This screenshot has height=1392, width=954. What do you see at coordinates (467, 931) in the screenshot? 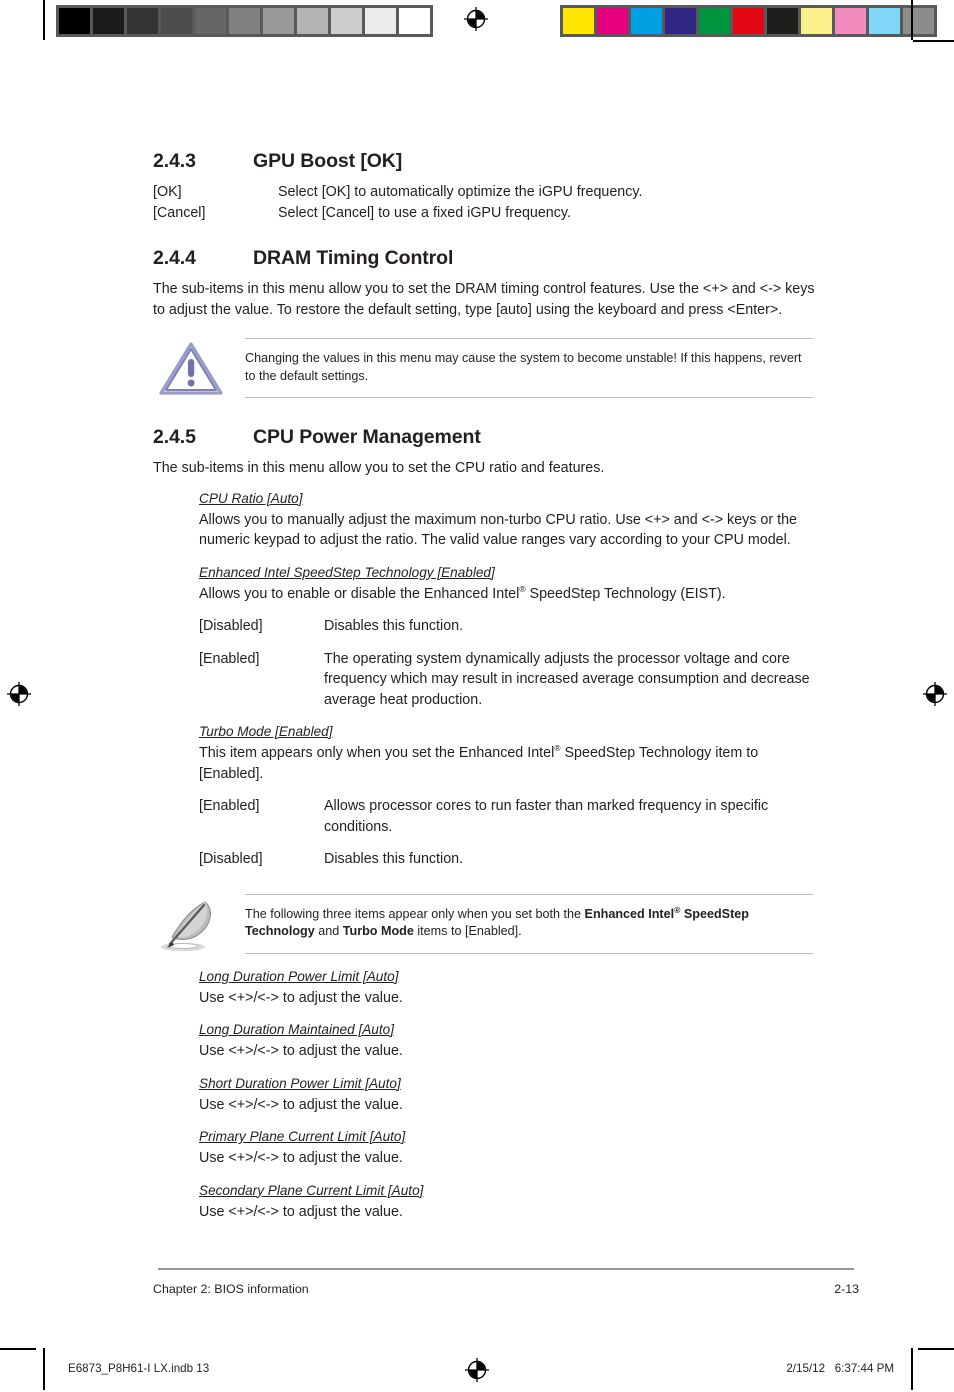
I see `note-text-post: items to [Enabled].` at bounding box center [467, 931].